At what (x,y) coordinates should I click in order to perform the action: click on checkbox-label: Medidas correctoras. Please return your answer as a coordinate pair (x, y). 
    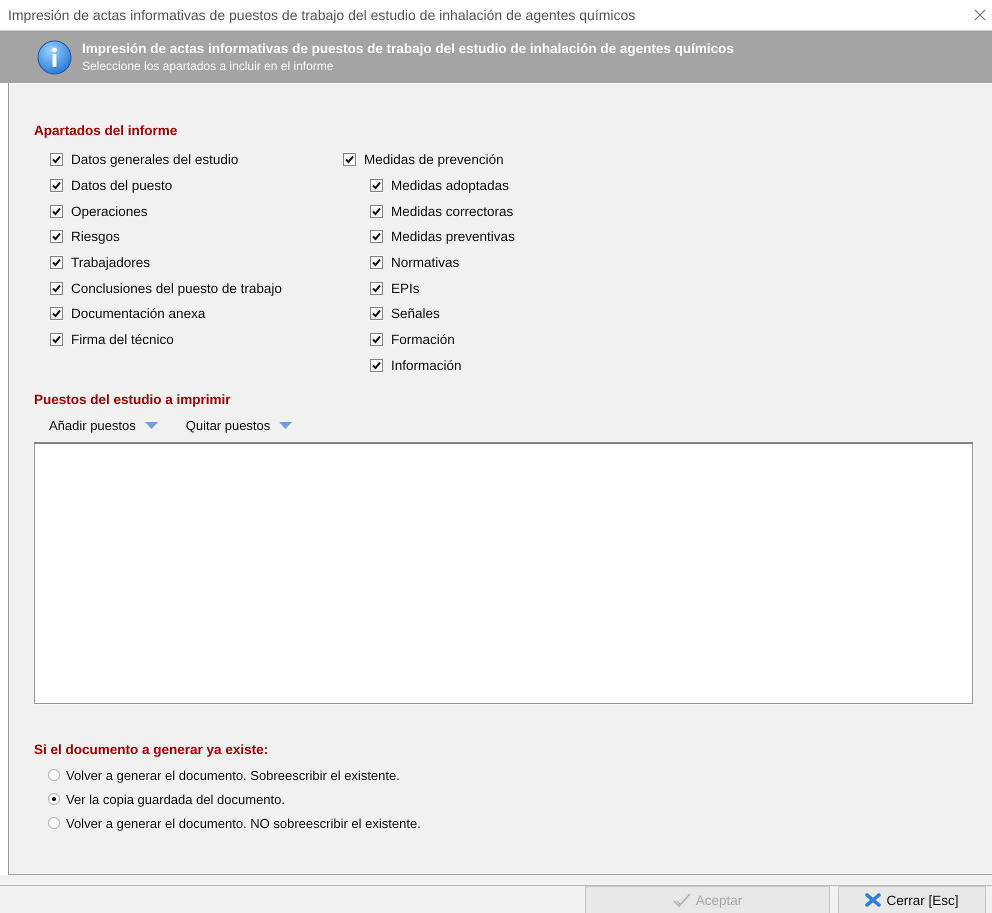
    Looking at the image, I should click on (452, 211).